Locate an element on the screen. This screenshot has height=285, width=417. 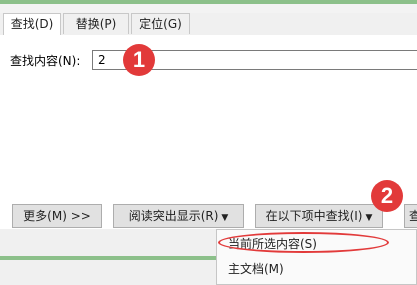
more-button: 更多(M) >> is located at coordinates (57, 216).